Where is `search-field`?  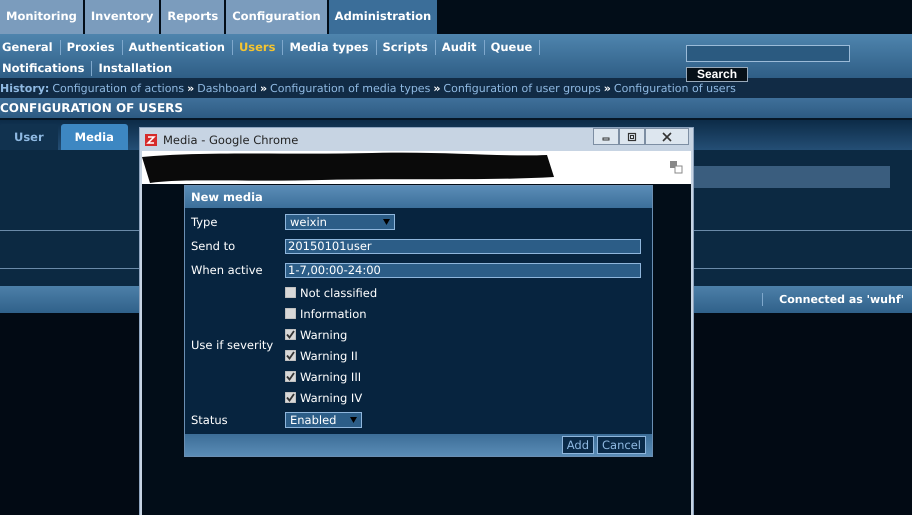
search-field is located at coordinates (768, 53).